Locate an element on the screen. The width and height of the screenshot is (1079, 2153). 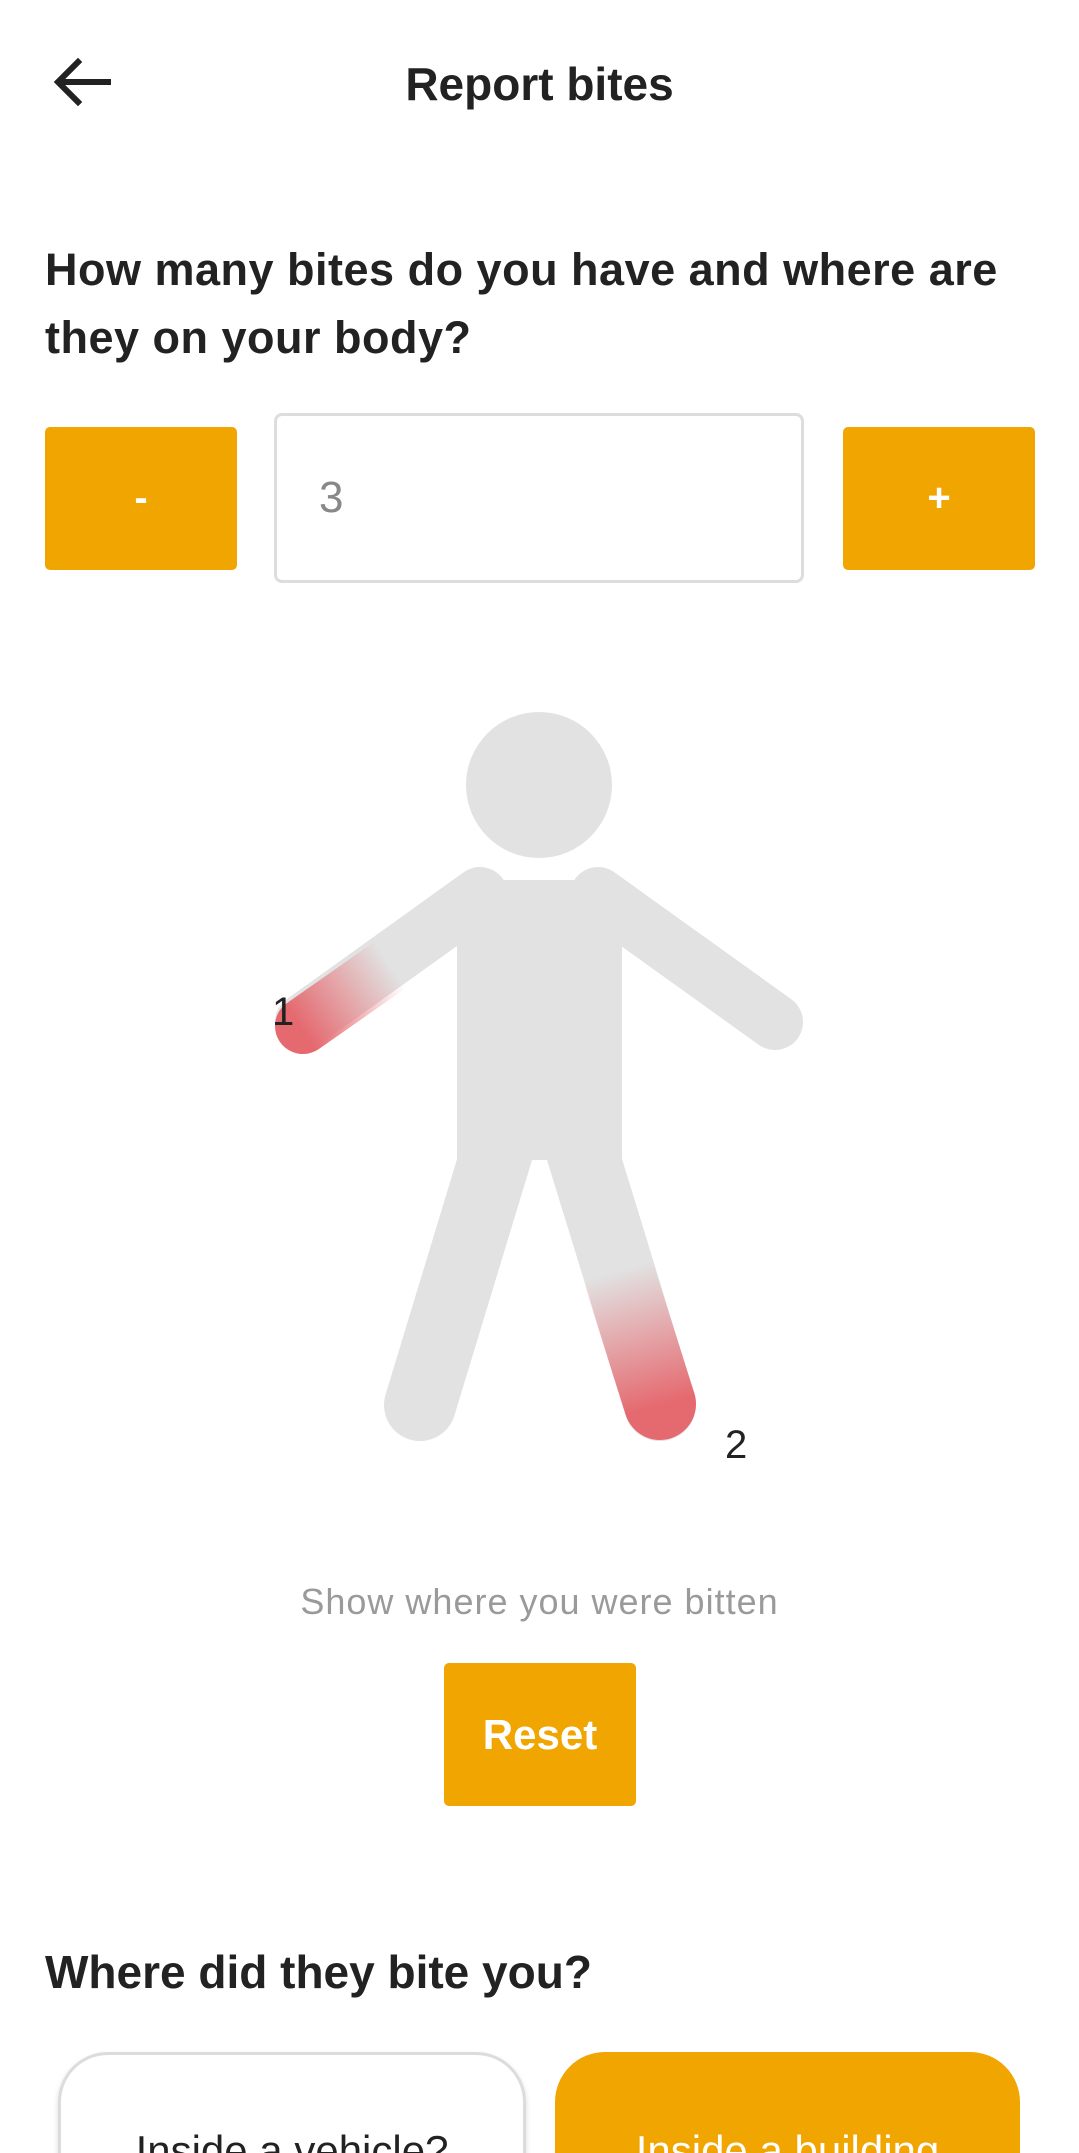
app-header: Report bites is located at coordinates (539, 85).